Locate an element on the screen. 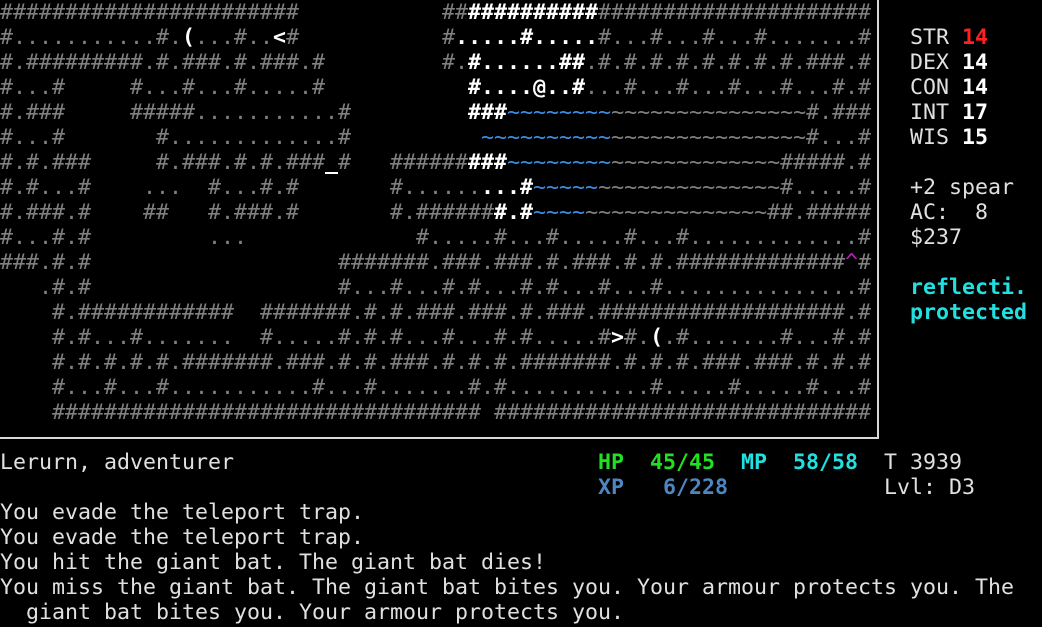  dungeon-level: Lvl: D3 is located at coordinates (930, 487).